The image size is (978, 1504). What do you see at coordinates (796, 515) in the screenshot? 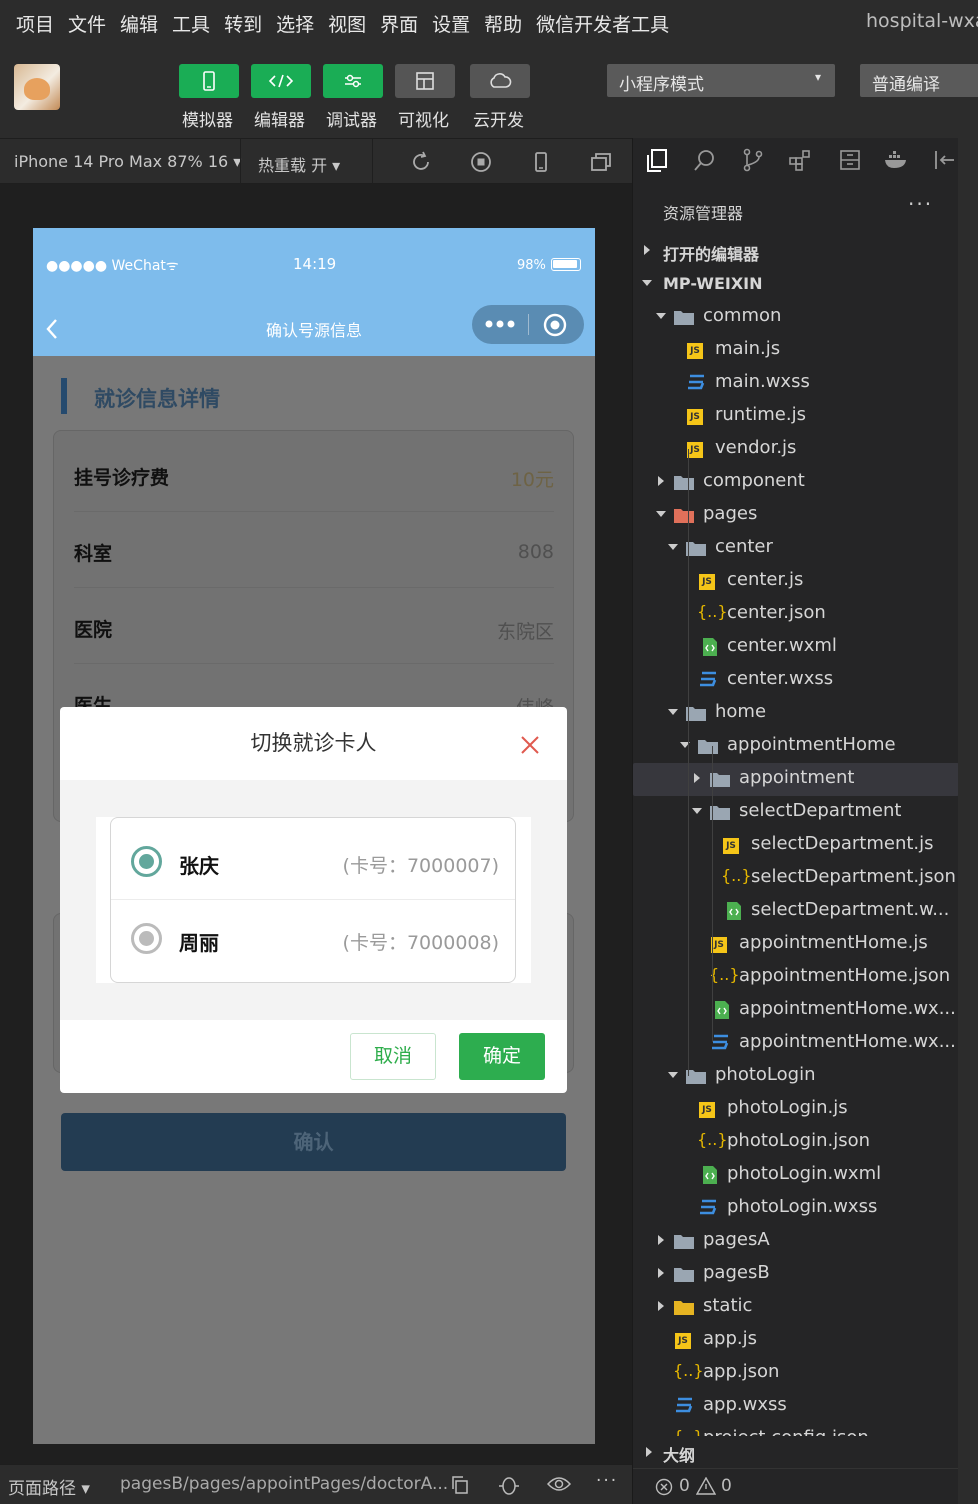
I see `tree-folder: pages` at bounding box center [796, 515].